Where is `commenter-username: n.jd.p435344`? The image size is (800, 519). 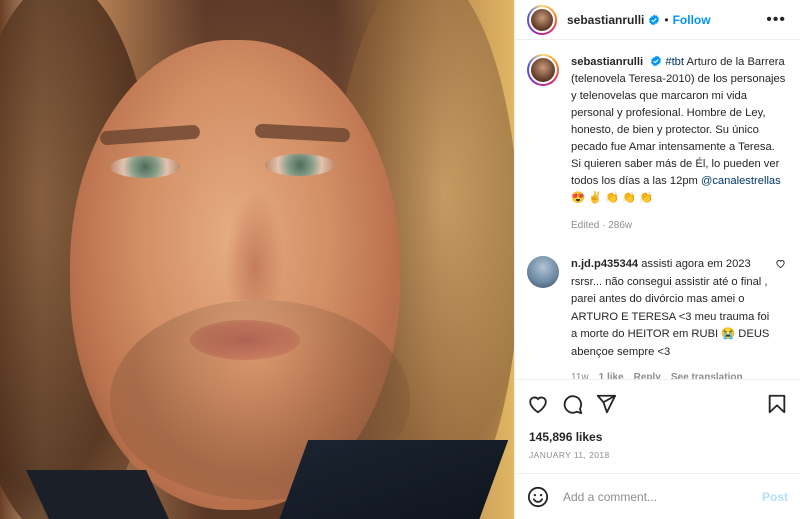 commenter-username: n.jd.p435344 is located at coordinates (604, 264).